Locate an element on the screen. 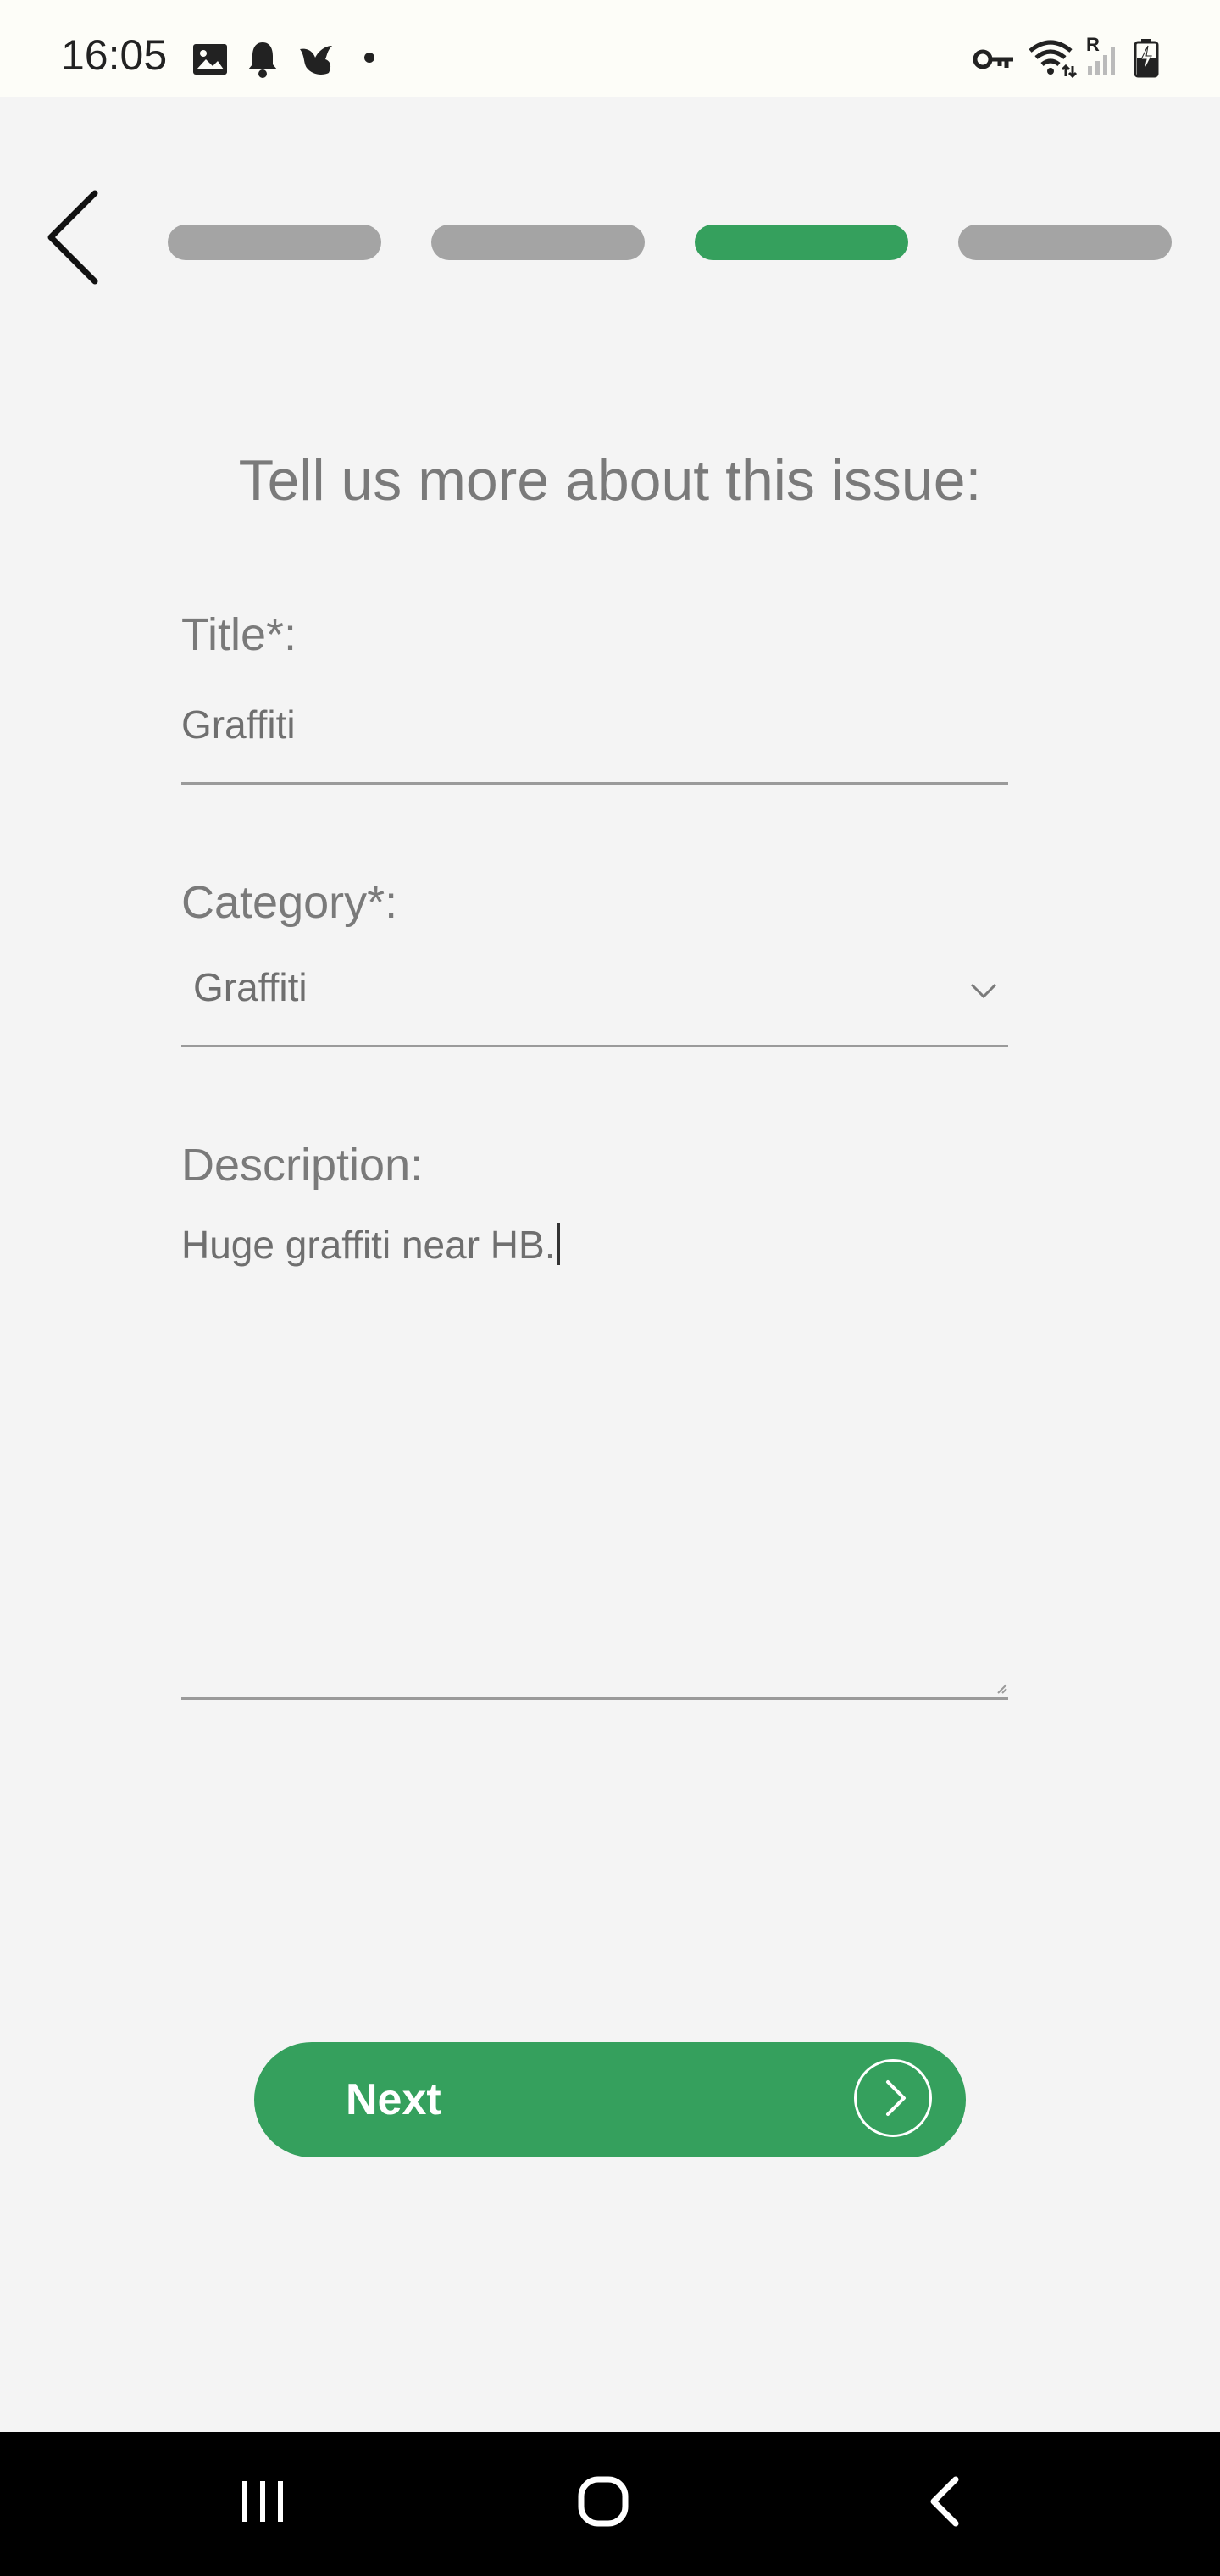 Image resolution: width=1220 pixels, height=2576 pixels. category-underline is located at coordinates (594, 1046).